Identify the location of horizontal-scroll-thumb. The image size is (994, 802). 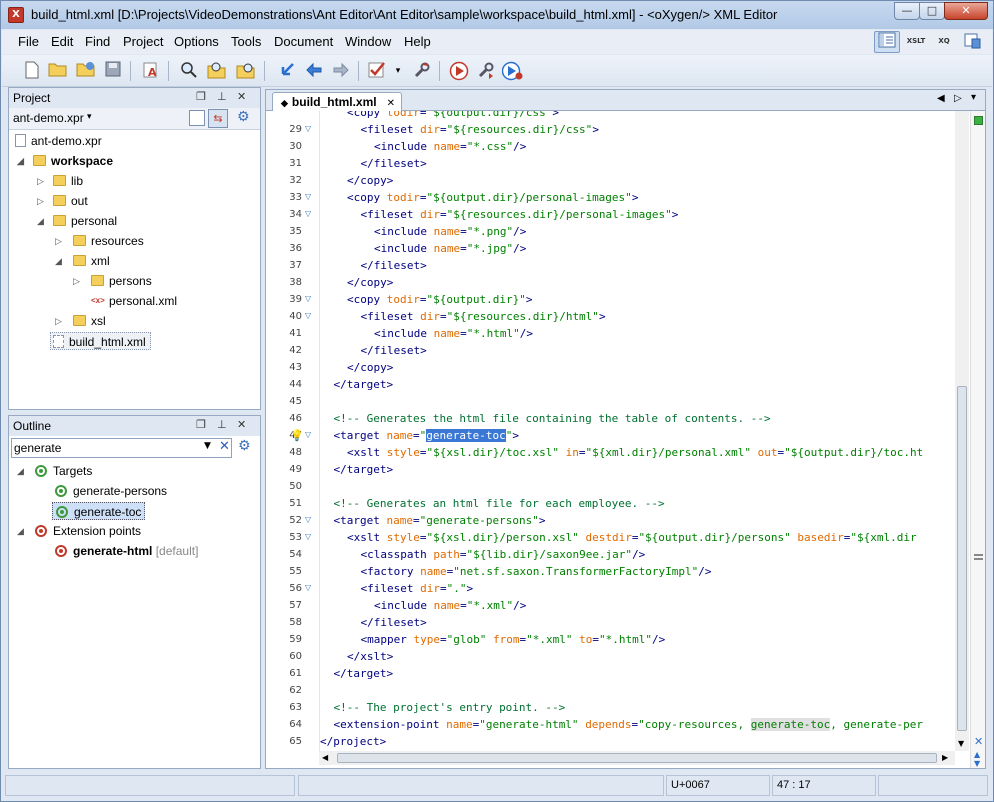
(637, 758).